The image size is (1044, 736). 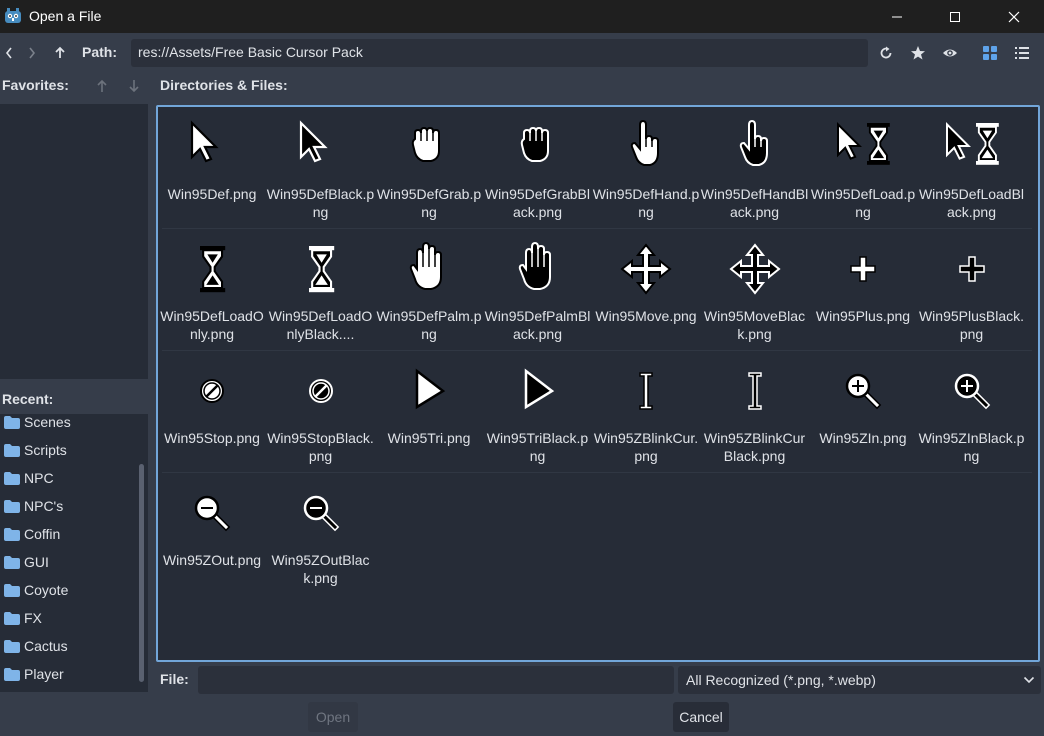 What do you see at coordinates (69, 618) in the screenshot?
I see `recent-item: FX` at bounding box center [69, 618].